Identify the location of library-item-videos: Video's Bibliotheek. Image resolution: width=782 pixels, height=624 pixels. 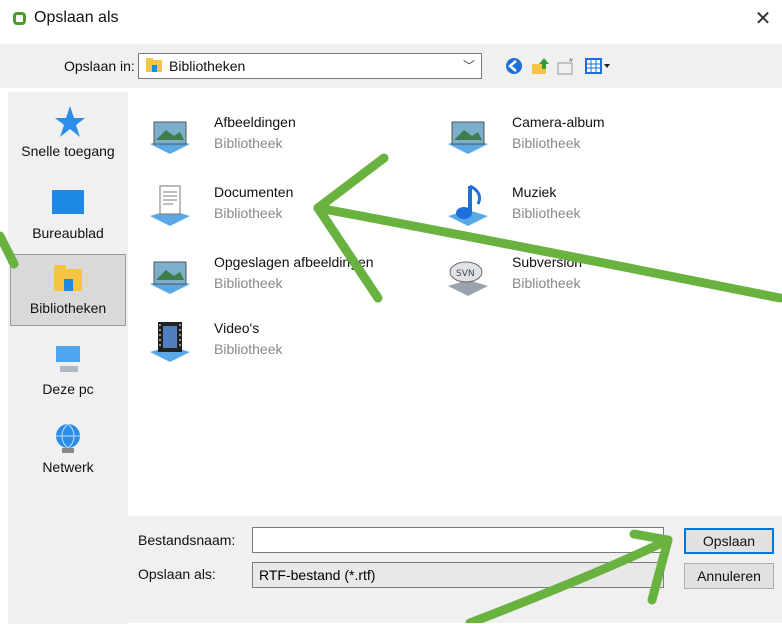
(286, 342).